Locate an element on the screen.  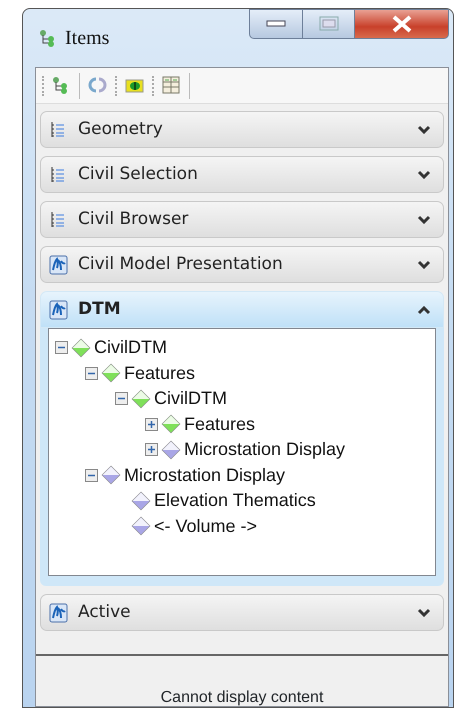
close-icon is located at coordinates (401, 24).